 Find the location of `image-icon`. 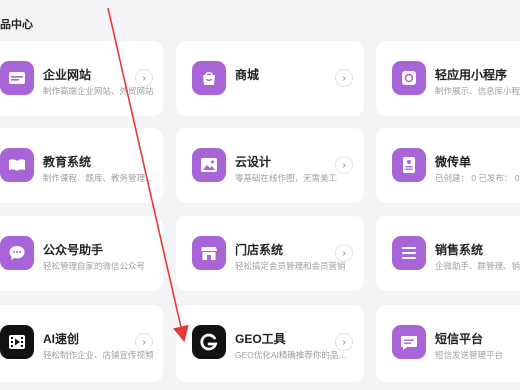

image-icon is located at coordinates (209, 165).